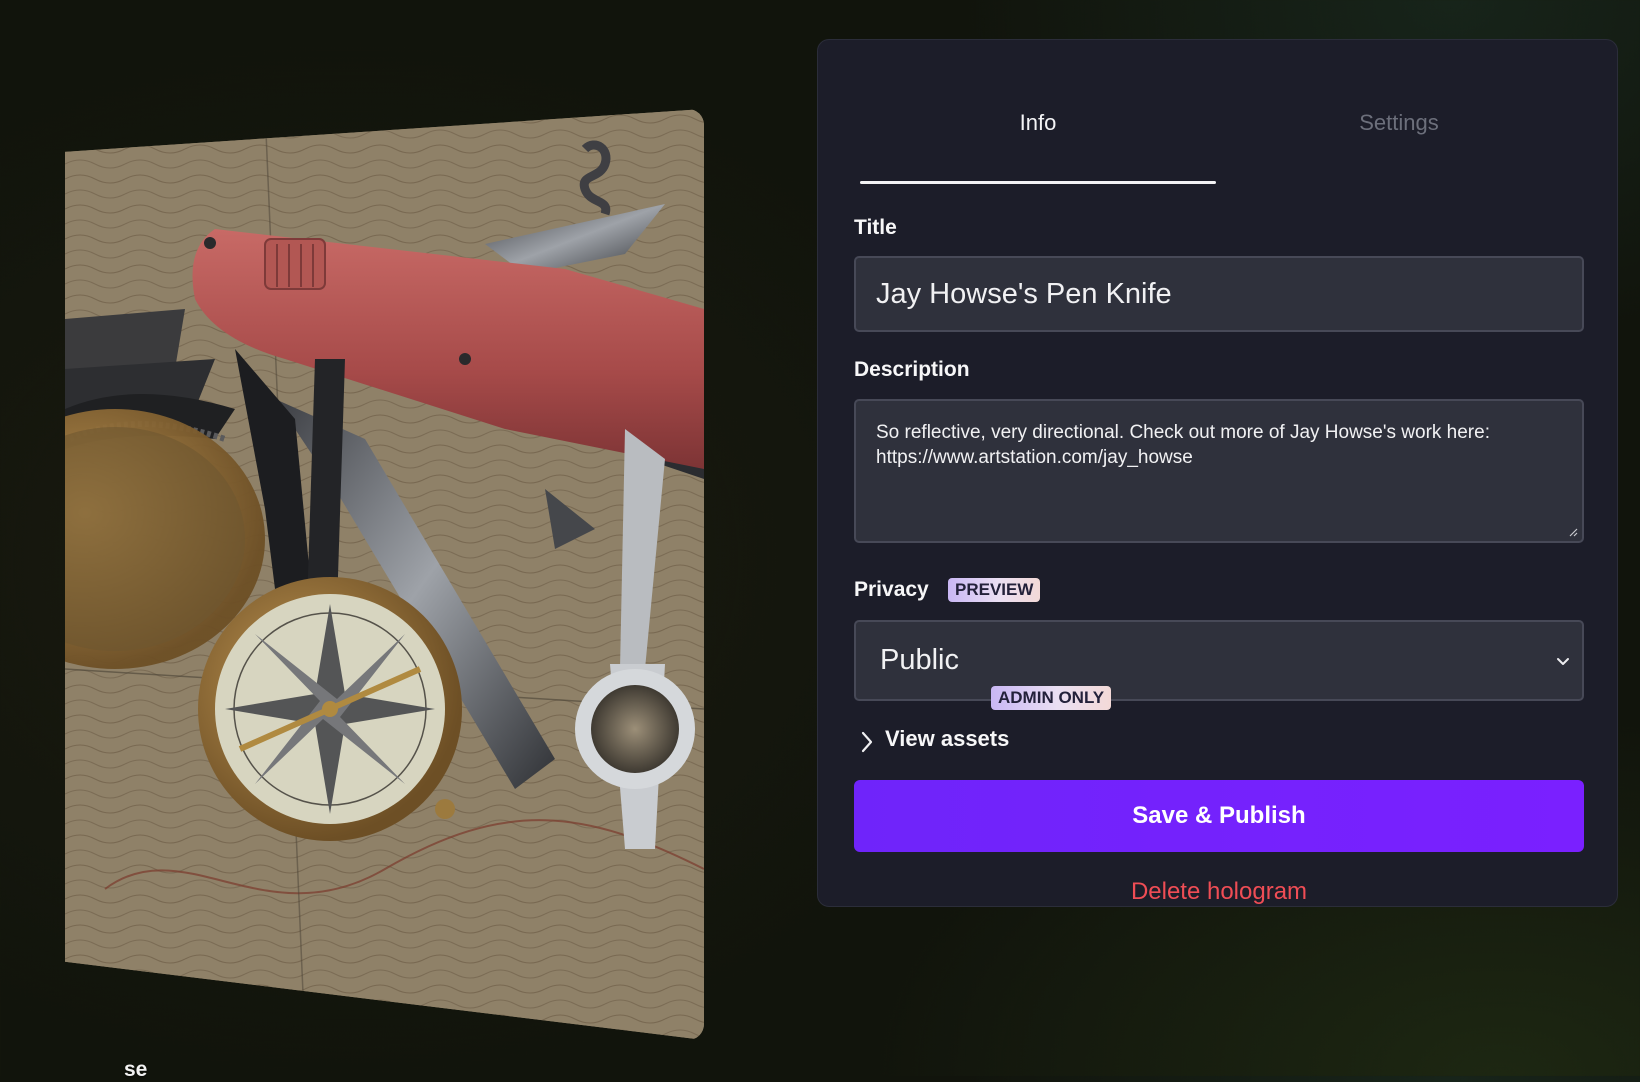 The width and height of the screenshot is (1640, 1082). I want to click on tab-settings: Settings, so click(1399, 140).